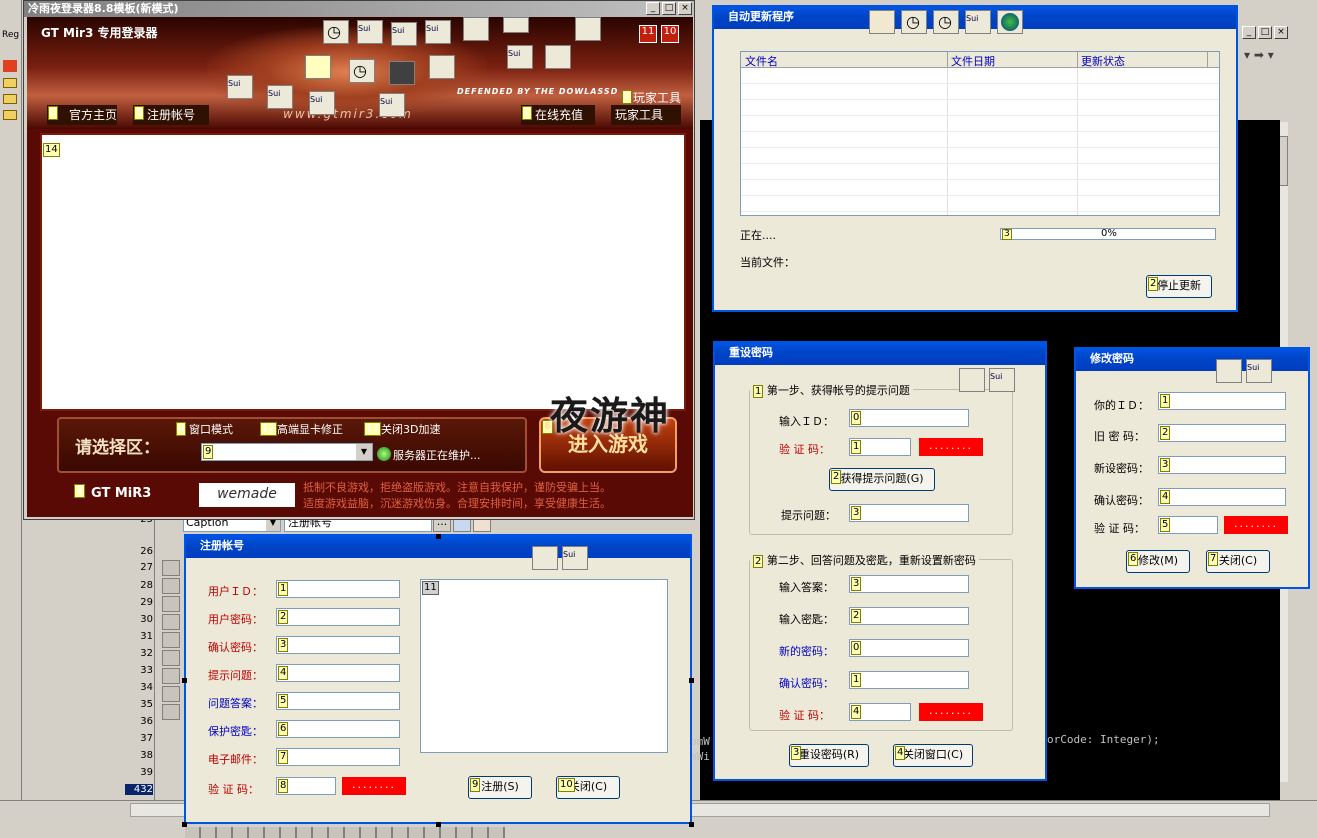  Describe the element at coordinates (829, 755) in the screenshot. I see `reset-password-button: 3 重设密码(R)` at that location.